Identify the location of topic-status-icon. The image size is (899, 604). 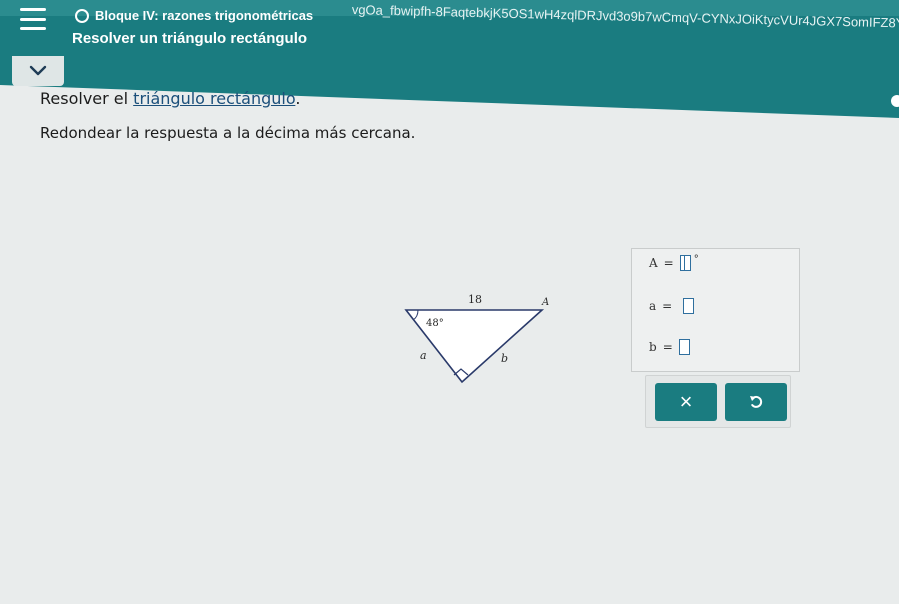
(82, 16).